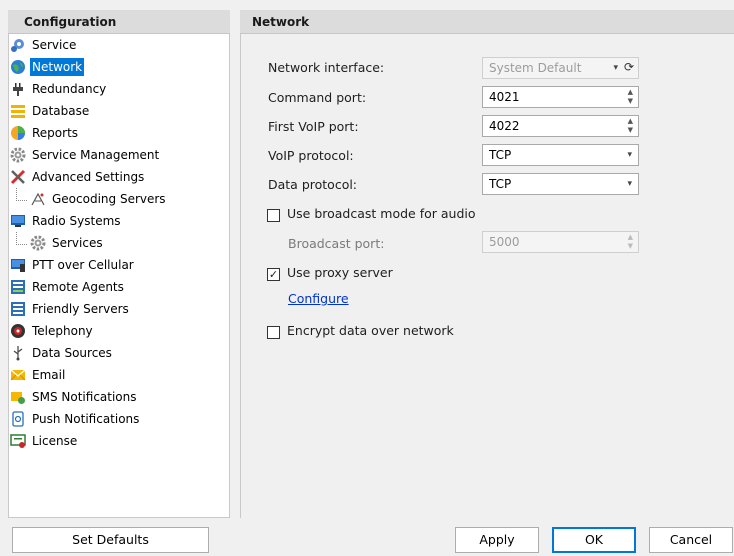 The height and width of the screenshot is (556, 734). I want to click on cancel-button: Cancel, so click(691, 540).